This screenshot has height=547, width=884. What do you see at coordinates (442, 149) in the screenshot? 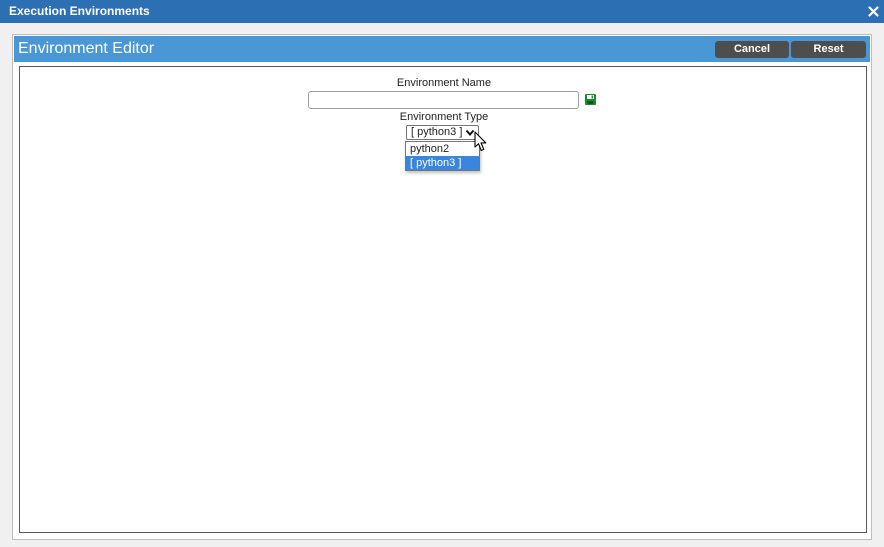
I see `option-python2: python2` at bounding box center [442, 149].